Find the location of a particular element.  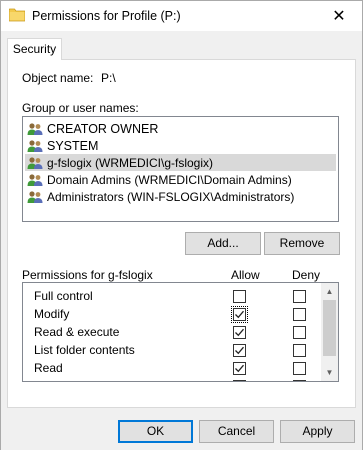

cancel-button: Cancel is located at coordinates (236, 431).